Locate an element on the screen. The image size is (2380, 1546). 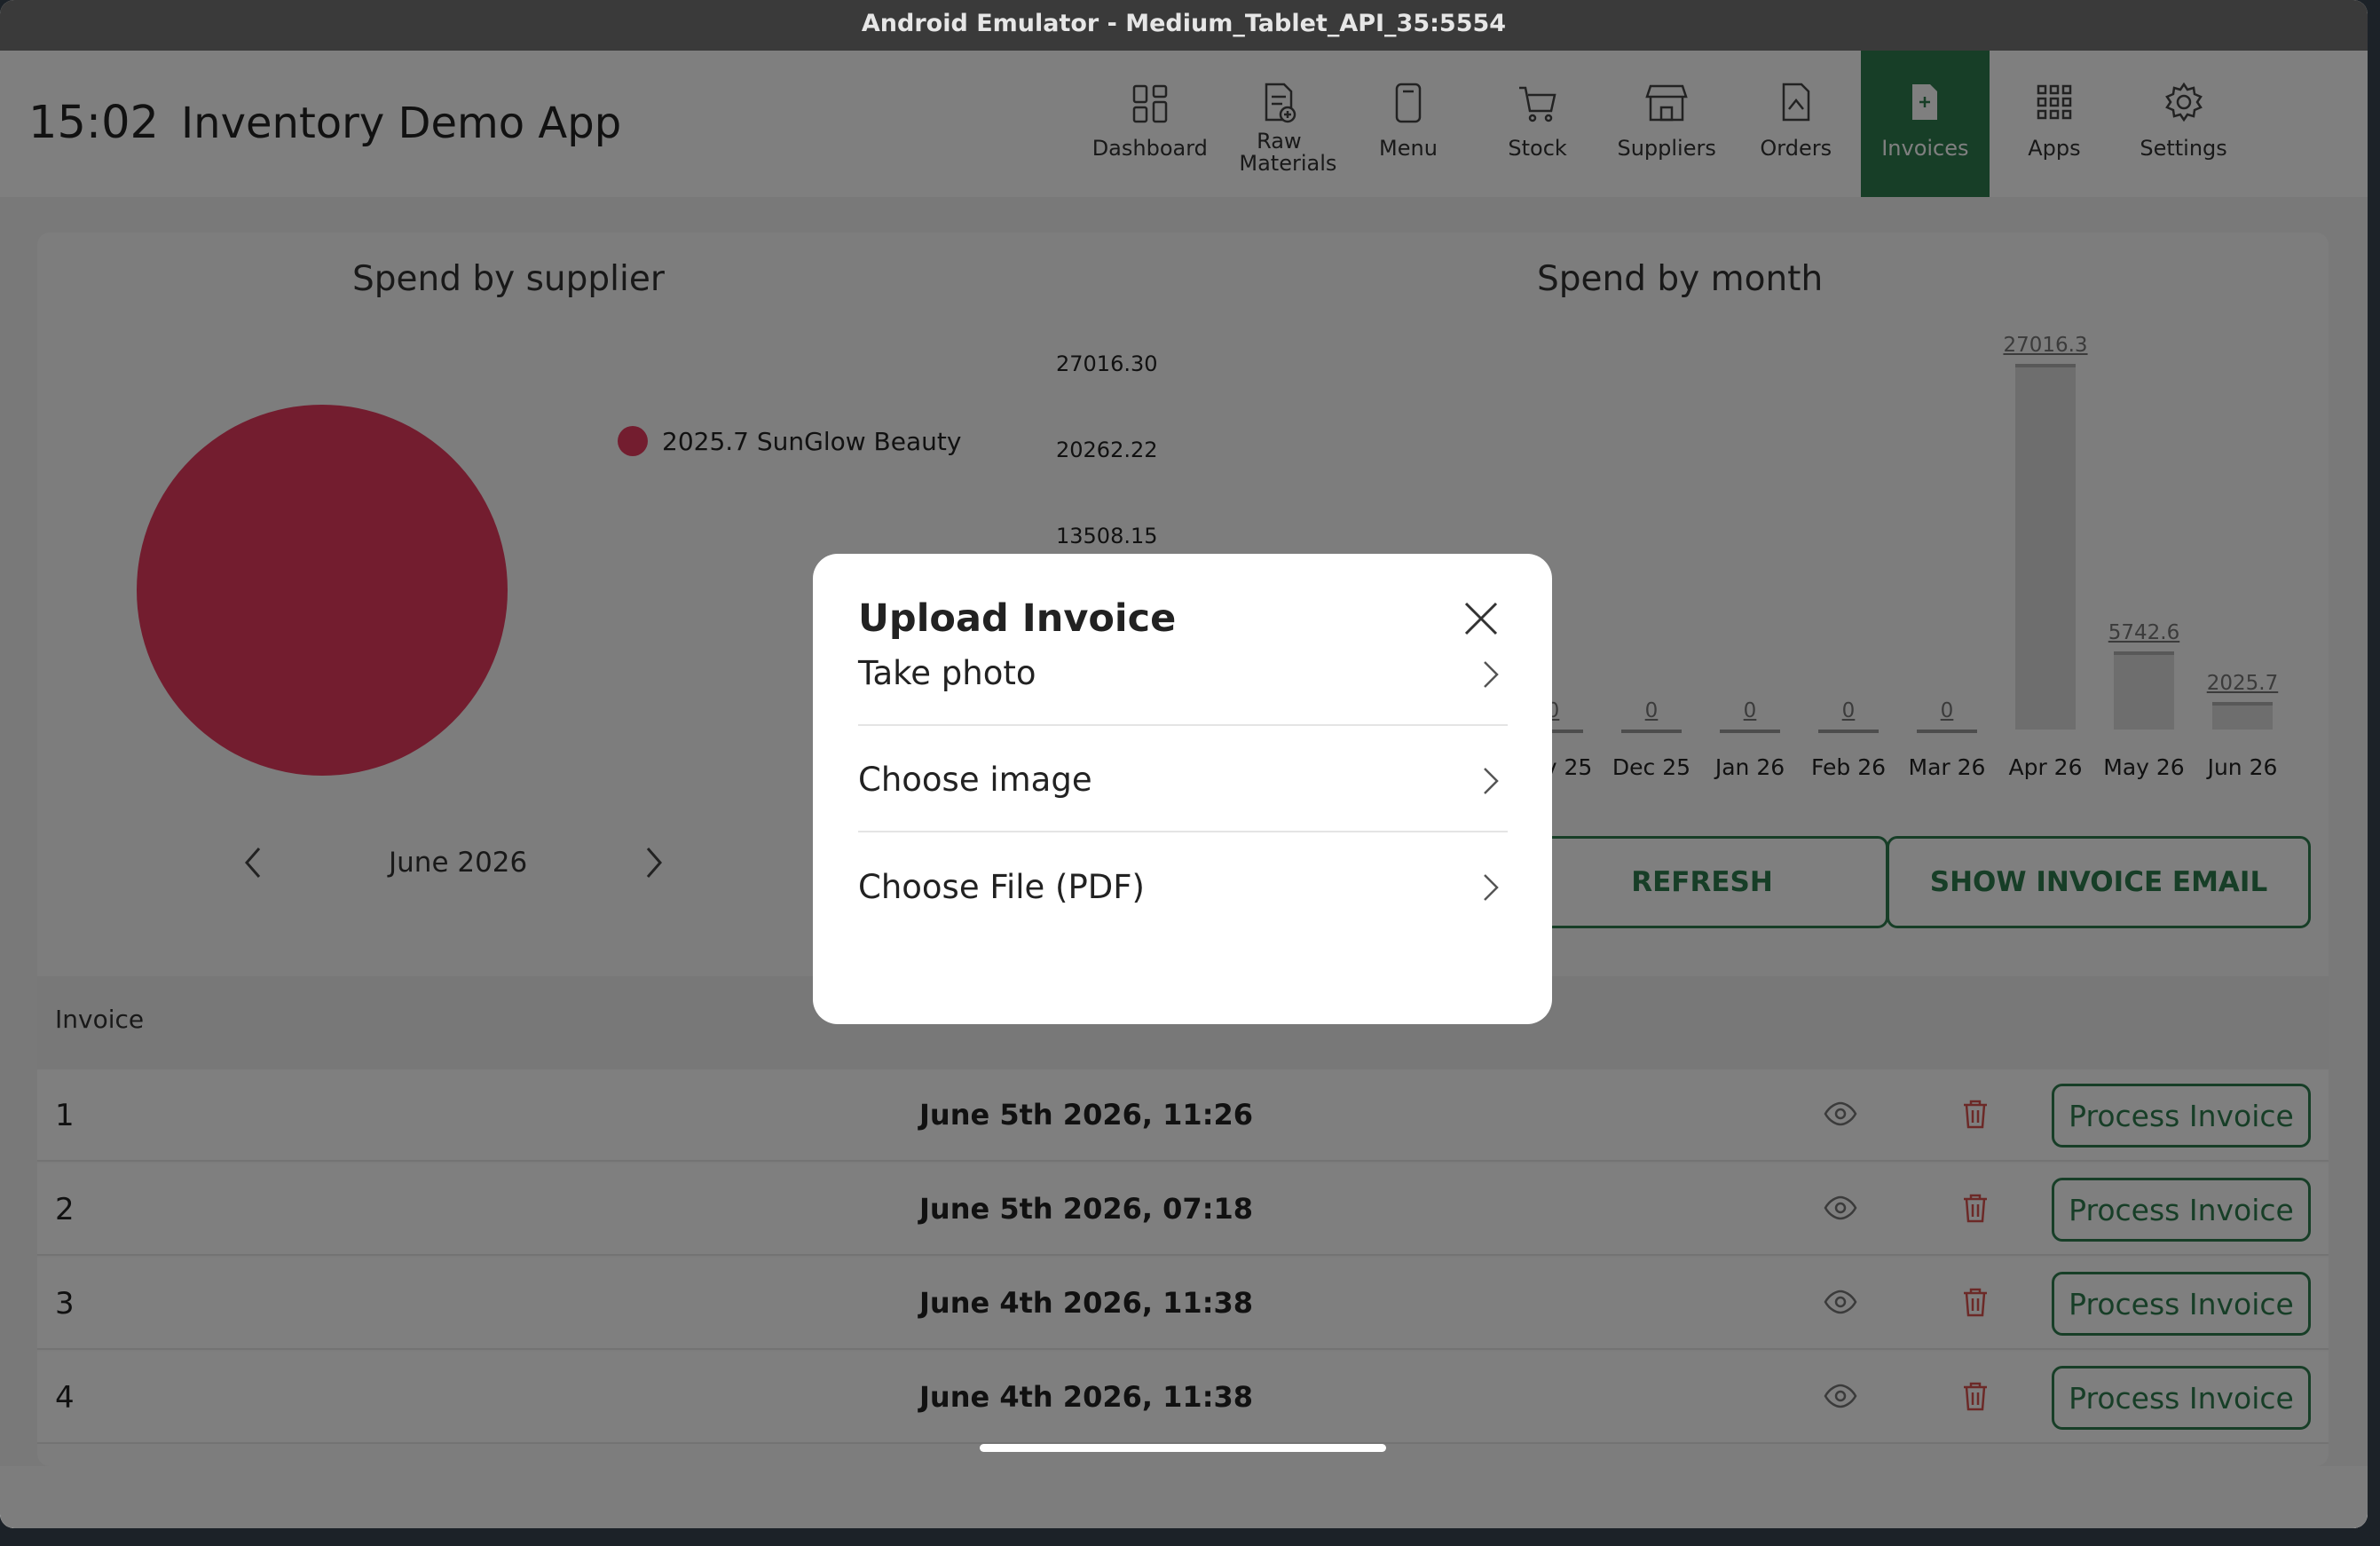
choose-image-option: Choose image is located at coordinates (1183, 780).